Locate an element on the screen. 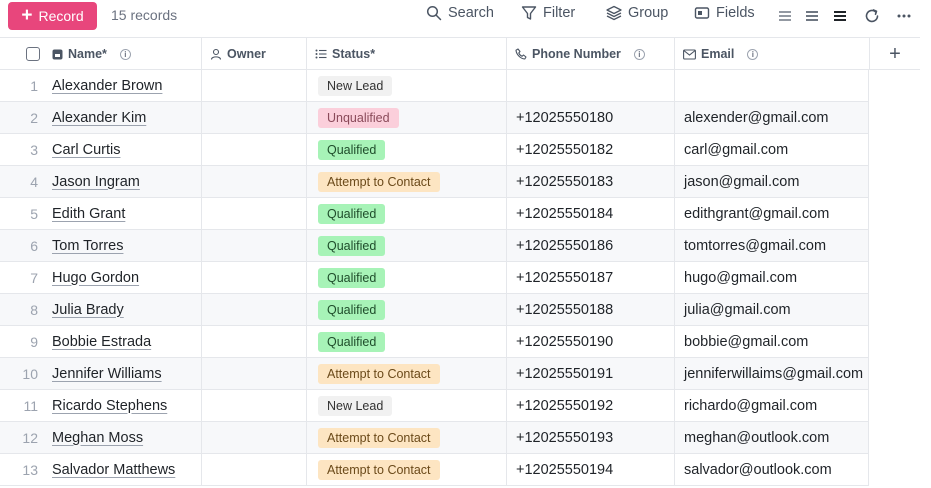  phone-cell: +12025550193 is located at coordinates (591, 437).